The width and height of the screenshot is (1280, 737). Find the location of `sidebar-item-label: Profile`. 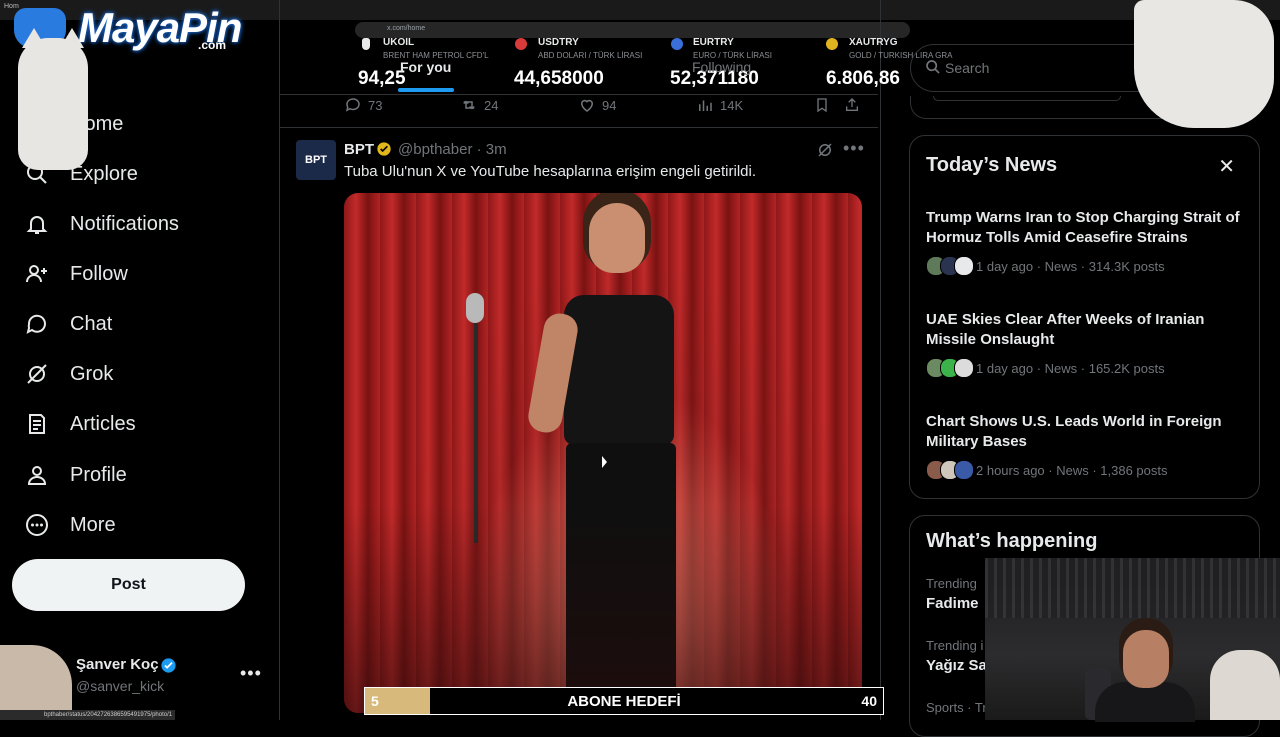

sidebar-item-label: Profile is located at coordinates (98, 474).